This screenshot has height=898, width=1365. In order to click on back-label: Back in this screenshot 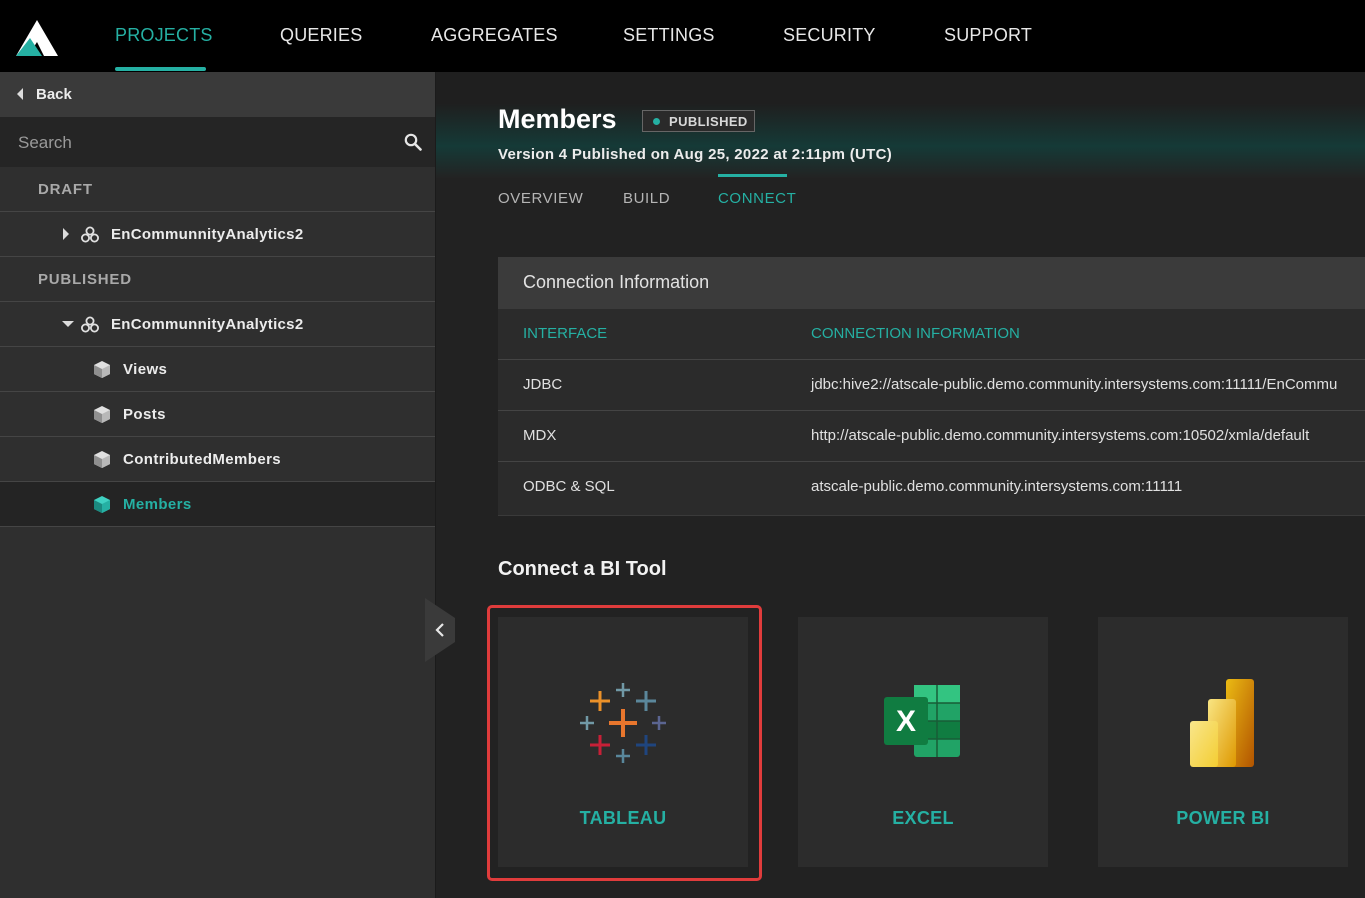, I will do `click(54, 94)`.